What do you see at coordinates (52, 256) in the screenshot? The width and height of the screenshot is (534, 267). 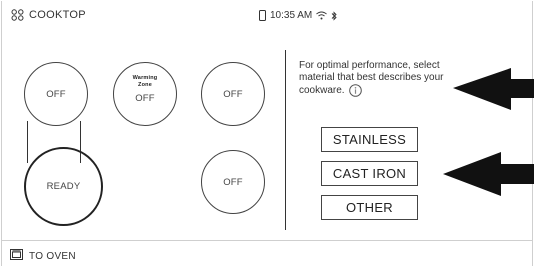 I see `to-oven-label: TO OVEN` at bounding box center [52, 256].